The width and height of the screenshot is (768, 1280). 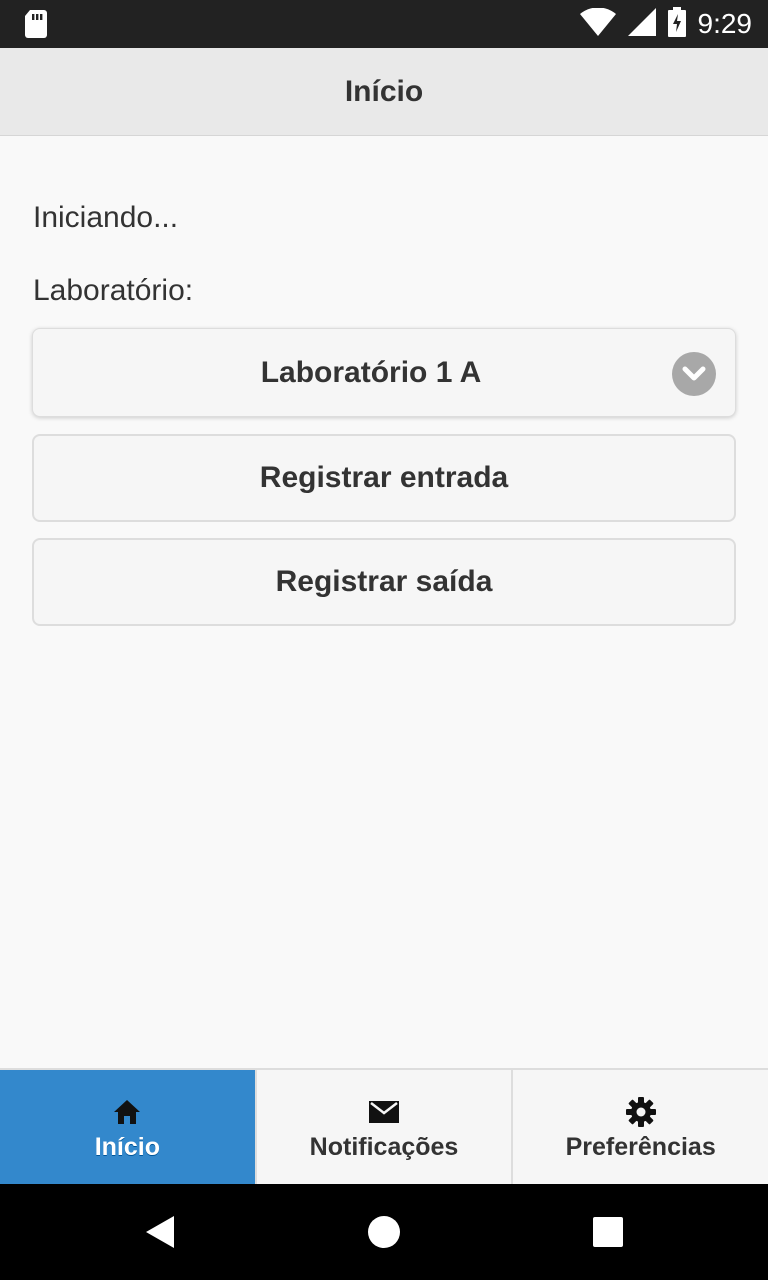 I want to click on app-header: Início, so click(x=384, y=92).